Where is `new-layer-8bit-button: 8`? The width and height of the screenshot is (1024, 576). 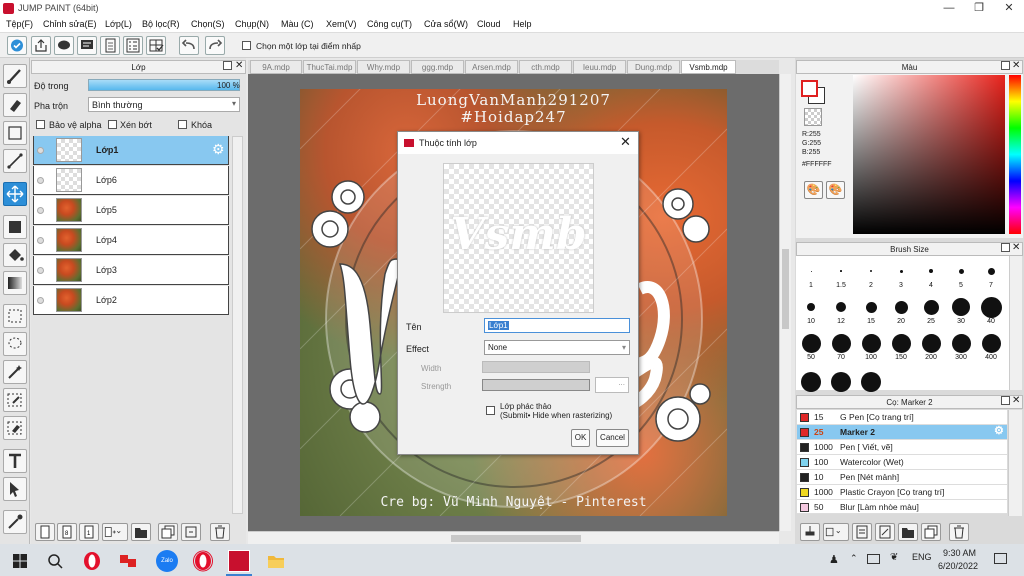
new-layer-8bit-button: 8 is located at coordinates (67, 532).